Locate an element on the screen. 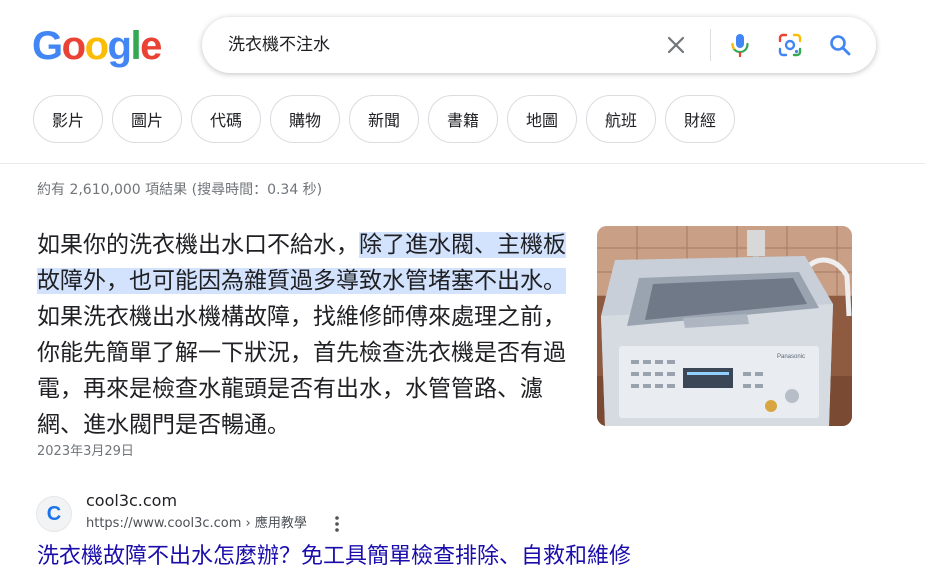  more-options-button is located at coordinates (337, 524).